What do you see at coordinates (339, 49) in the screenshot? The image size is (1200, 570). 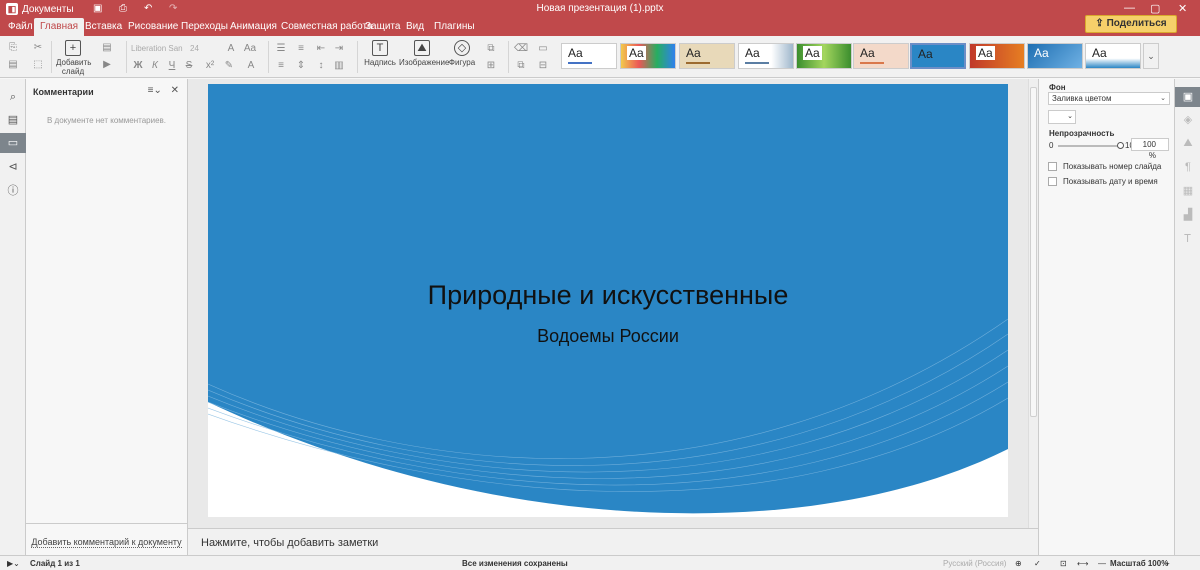 I see `increase-indent-icon: ⇥` at bounding box center [339, 49].